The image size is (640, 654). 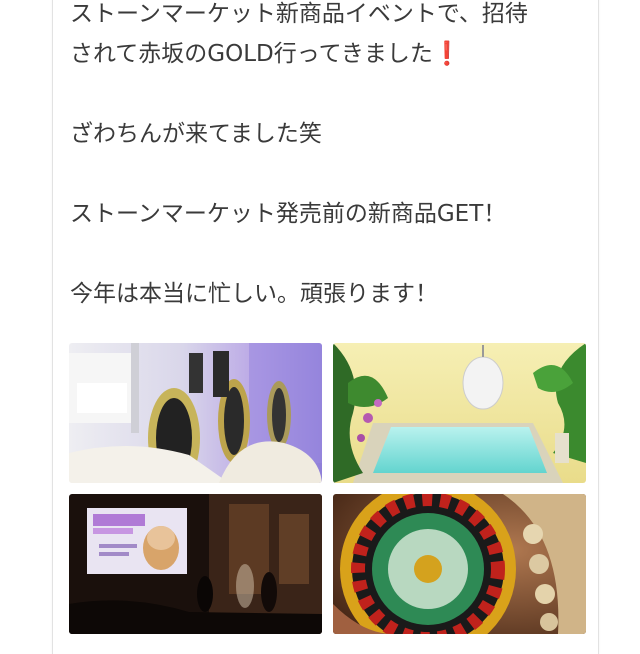 What do you see at coordinates (288, 214) in the screenshot?
I see `post-line: ストーンマーケット発売前の新商品GET！` at bounding box center [288, 214].